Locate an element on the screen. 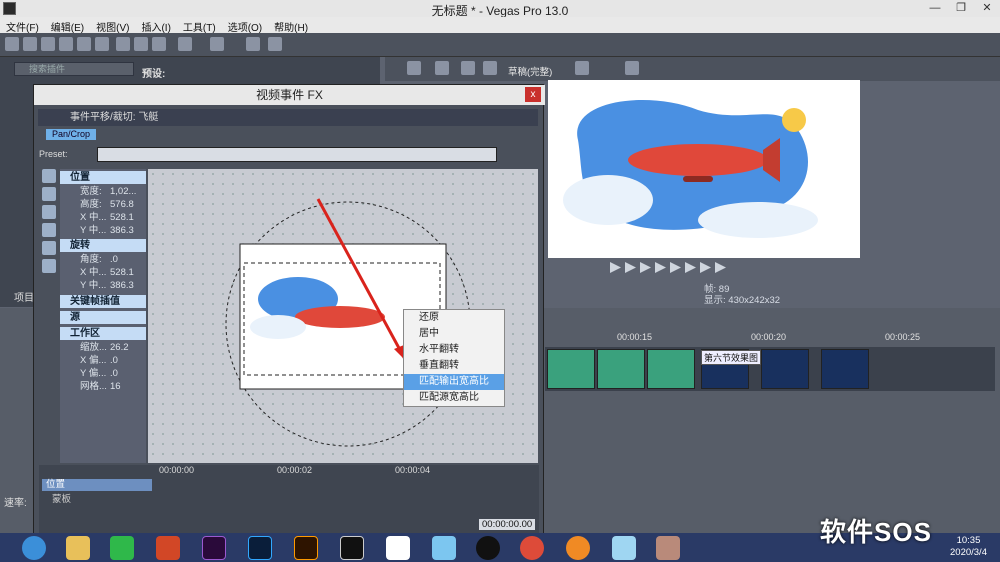  watermark-logo: 软件SOS is located at coordinates (876, 532).